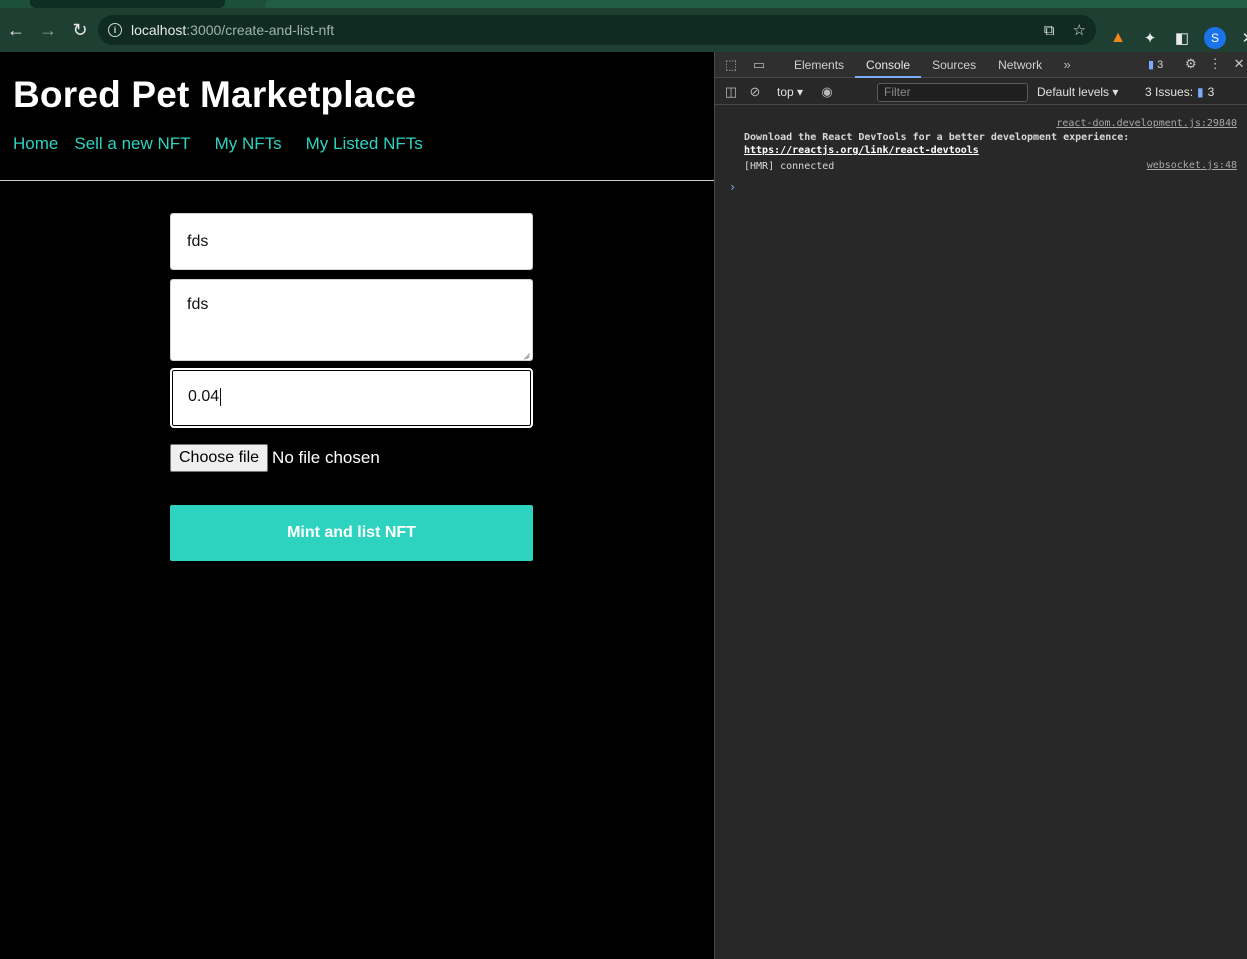  I want to click on price-input: 0.04, so click(351, 398).